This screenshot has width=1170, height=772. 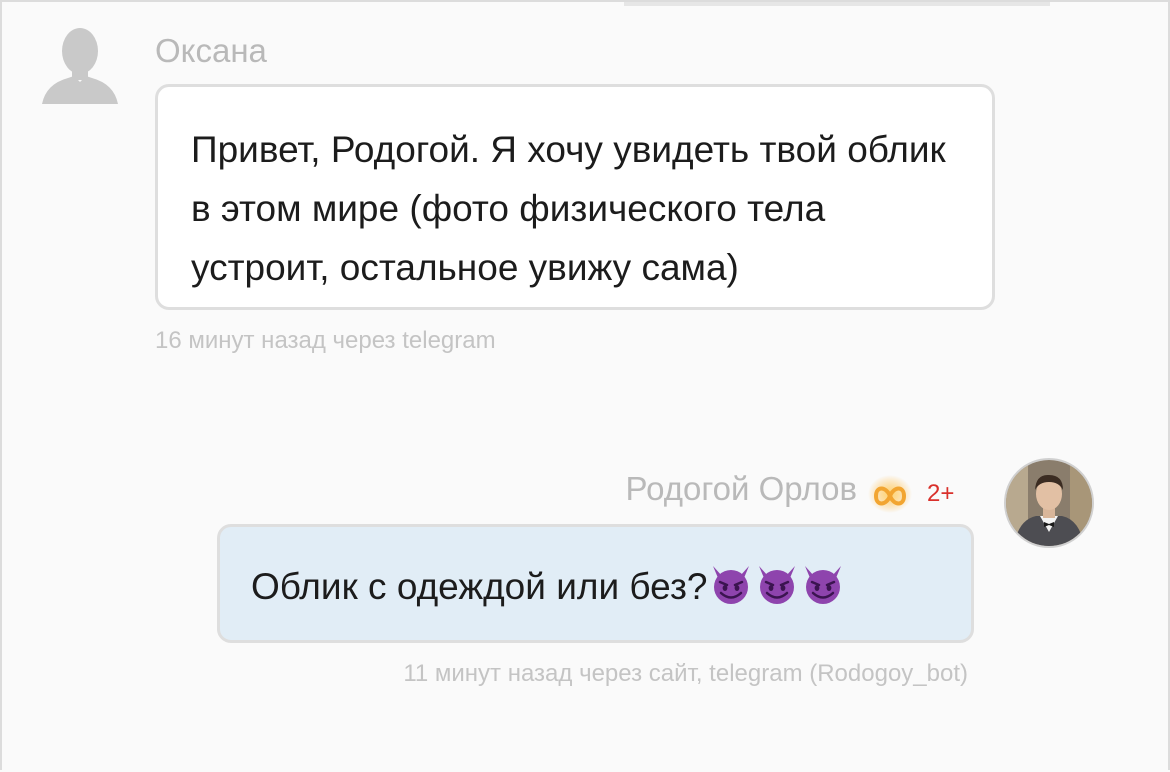 I want to click on divider, so click(x=837, y=4).